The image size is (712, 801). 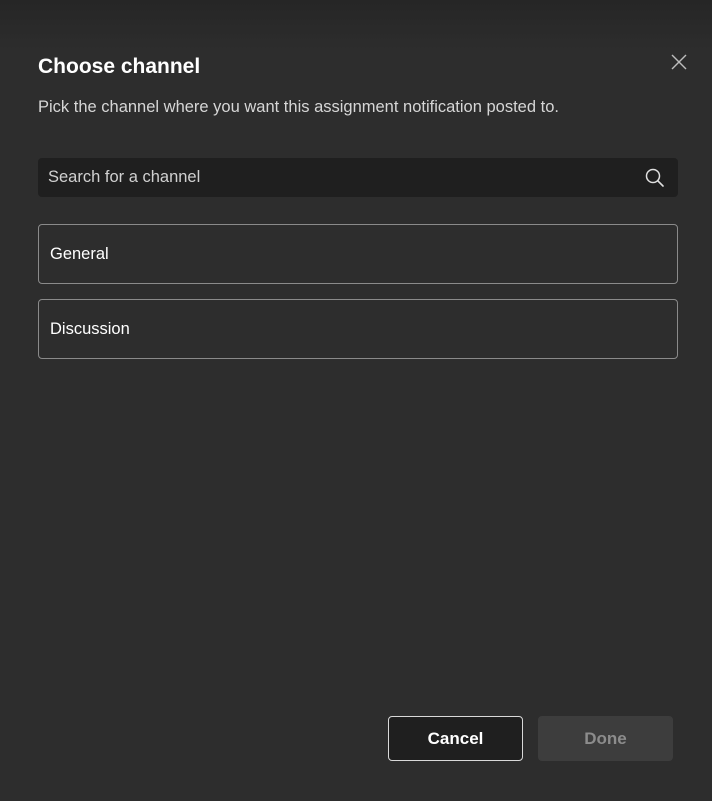 What do you see at coordinates (119, 66) in the screenshot?
I see `dialog-title: Choose channel` at bounding box center [119, 66].